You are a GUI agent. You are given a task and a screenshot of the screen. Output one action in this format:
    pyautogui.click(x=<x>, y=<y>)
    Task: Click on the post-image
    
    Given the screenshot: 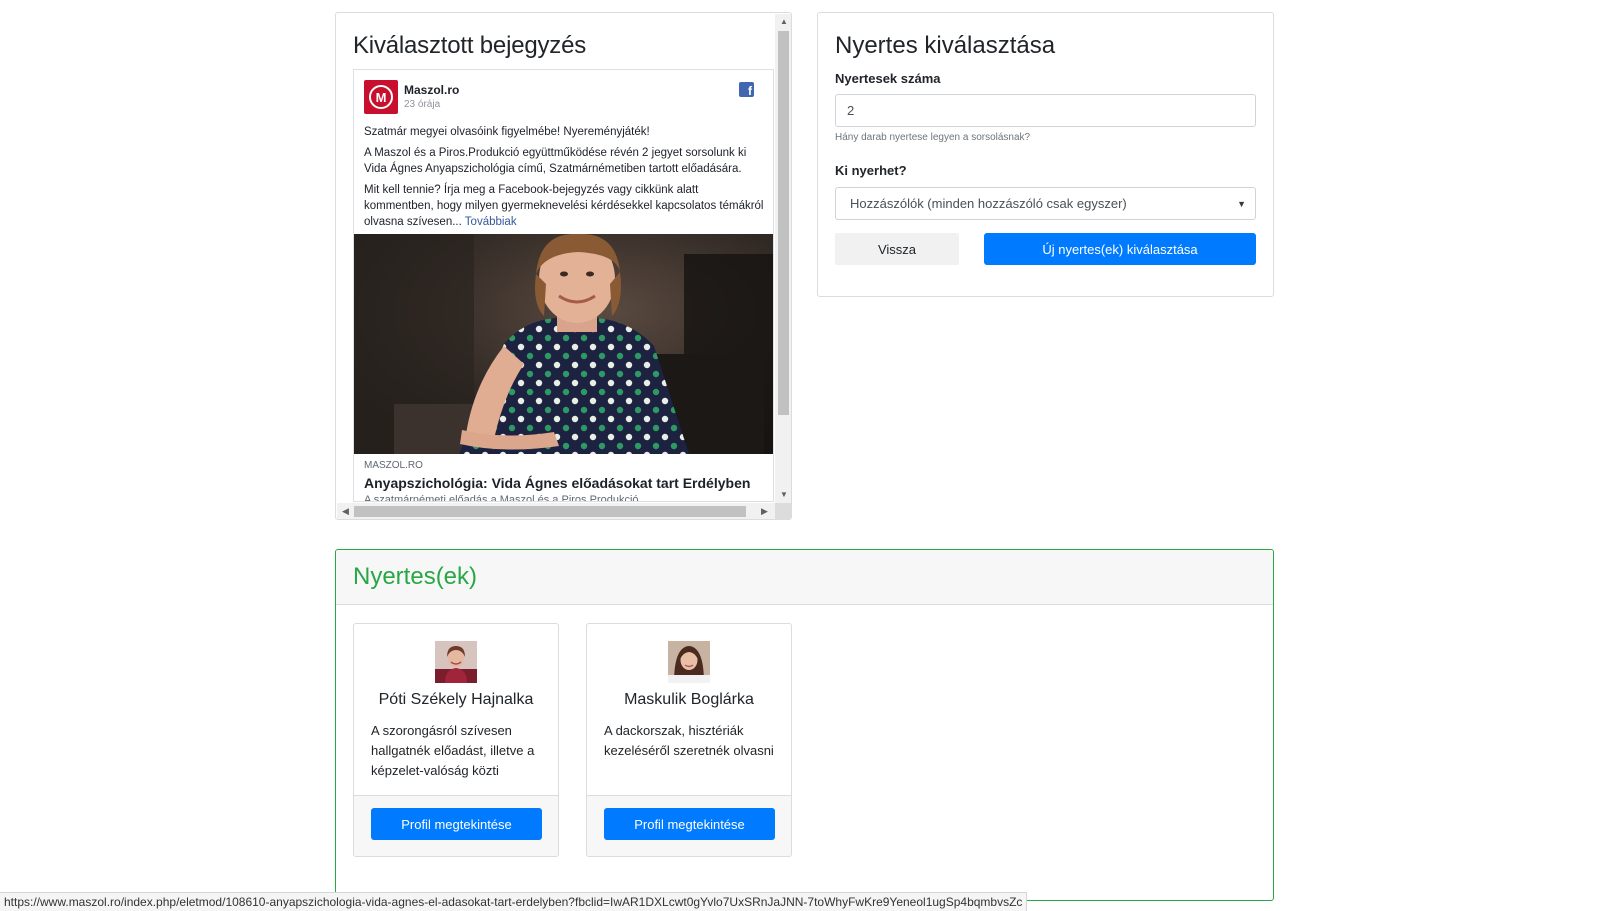 What is the action you would take?
    pyautogui.click(x=563, y=344)
    